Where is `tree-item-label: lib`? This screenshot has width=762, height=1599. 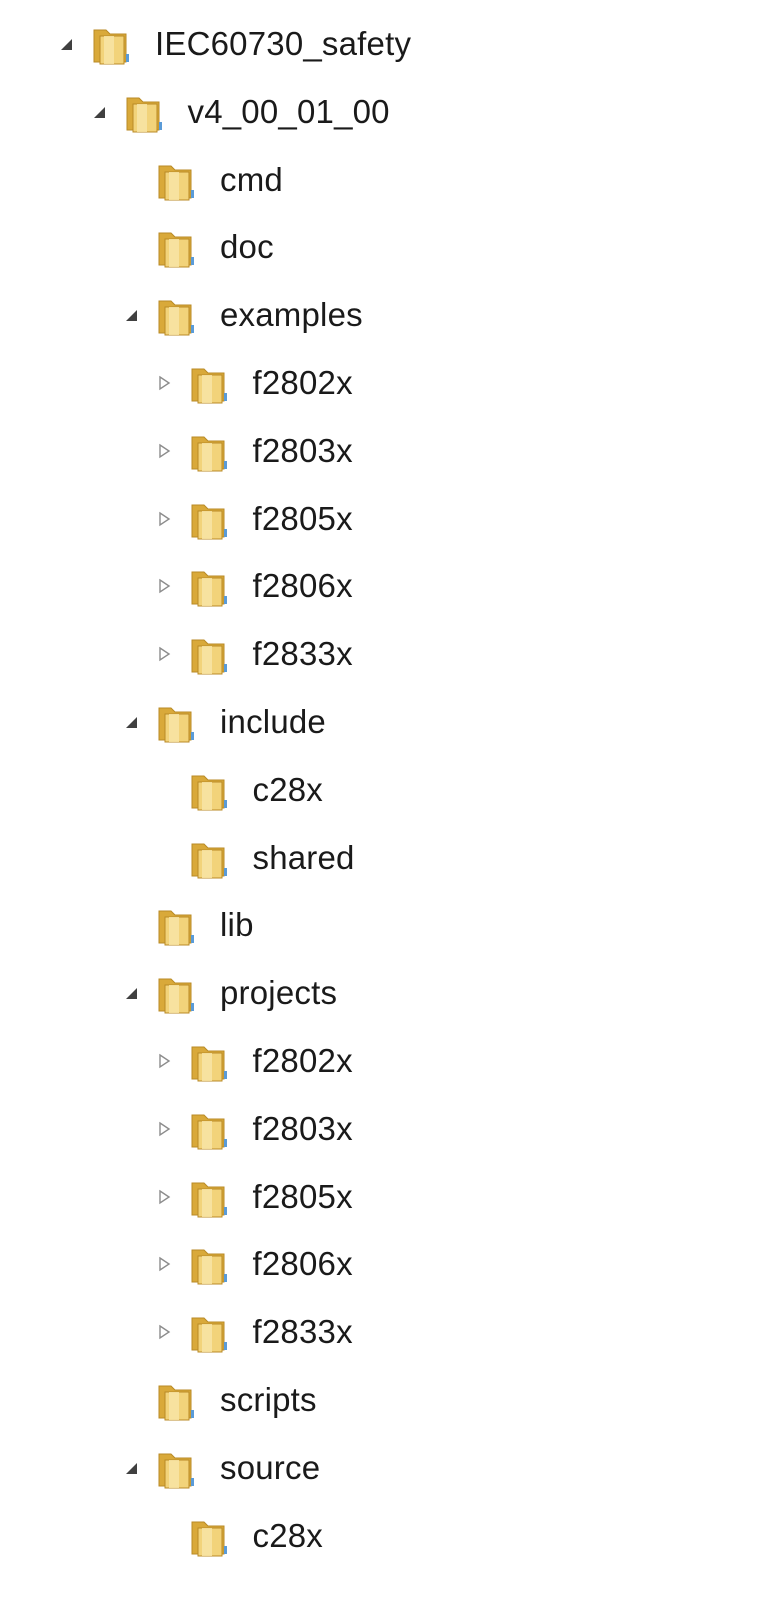
tree-item-label: lib is located at coordinates (237, 925).